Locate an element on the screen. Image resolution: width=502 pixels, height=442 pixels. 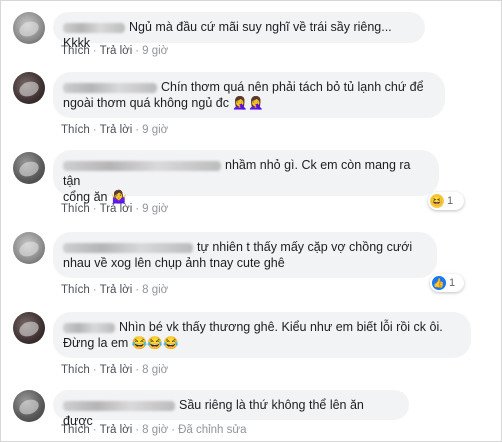
edited-label: Đã chỉnh sửa is located at coordinates (212, 430).